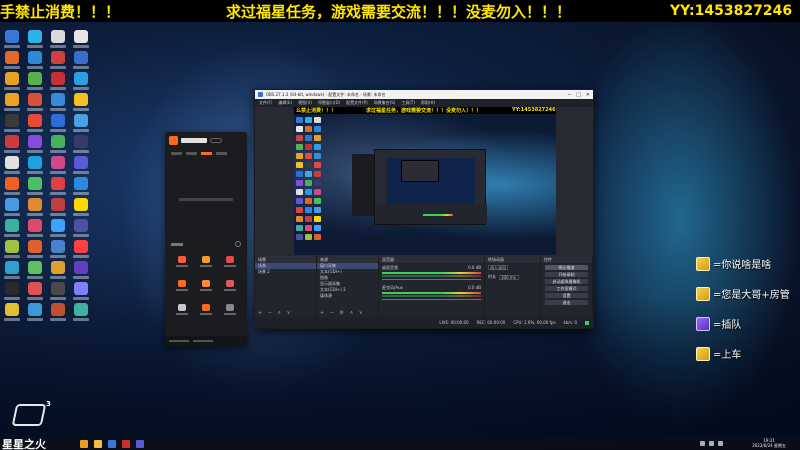 This screenshot has height=450, width=800. Describe the element at coordinates (711, 443) in the screenshot. I see `volume-icon` at that location.